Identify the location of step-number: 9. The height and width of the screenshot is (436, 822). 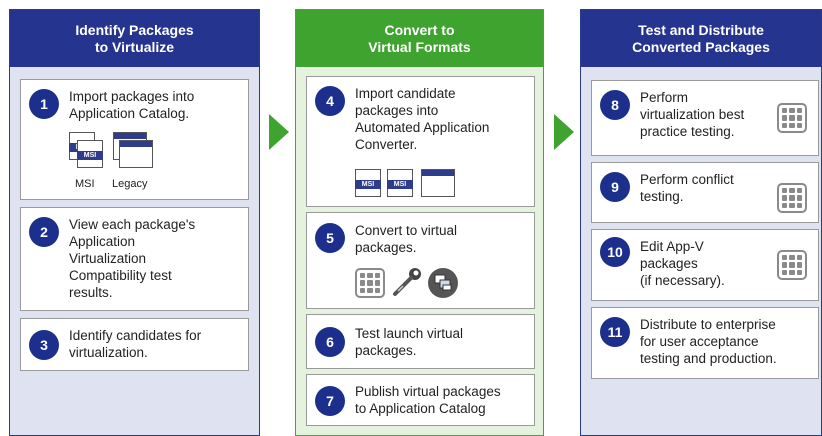
(615, 187).